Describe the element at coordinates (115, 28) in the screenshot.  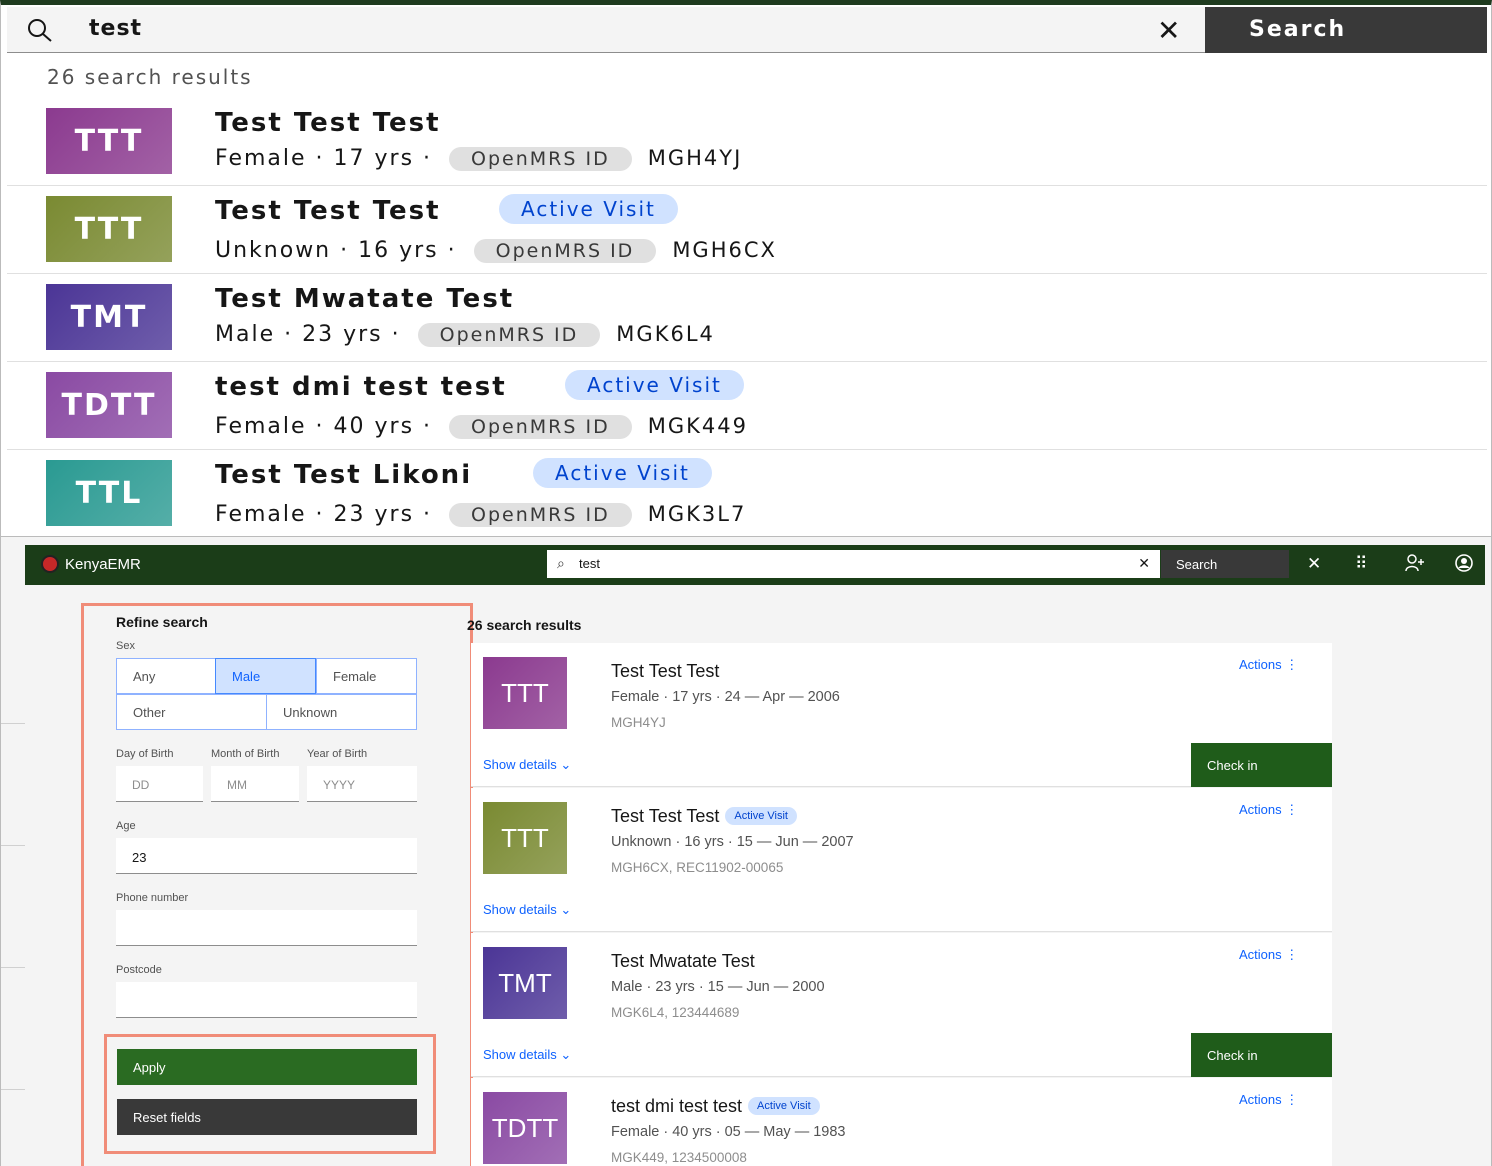
I see `search-input: test` at that location.